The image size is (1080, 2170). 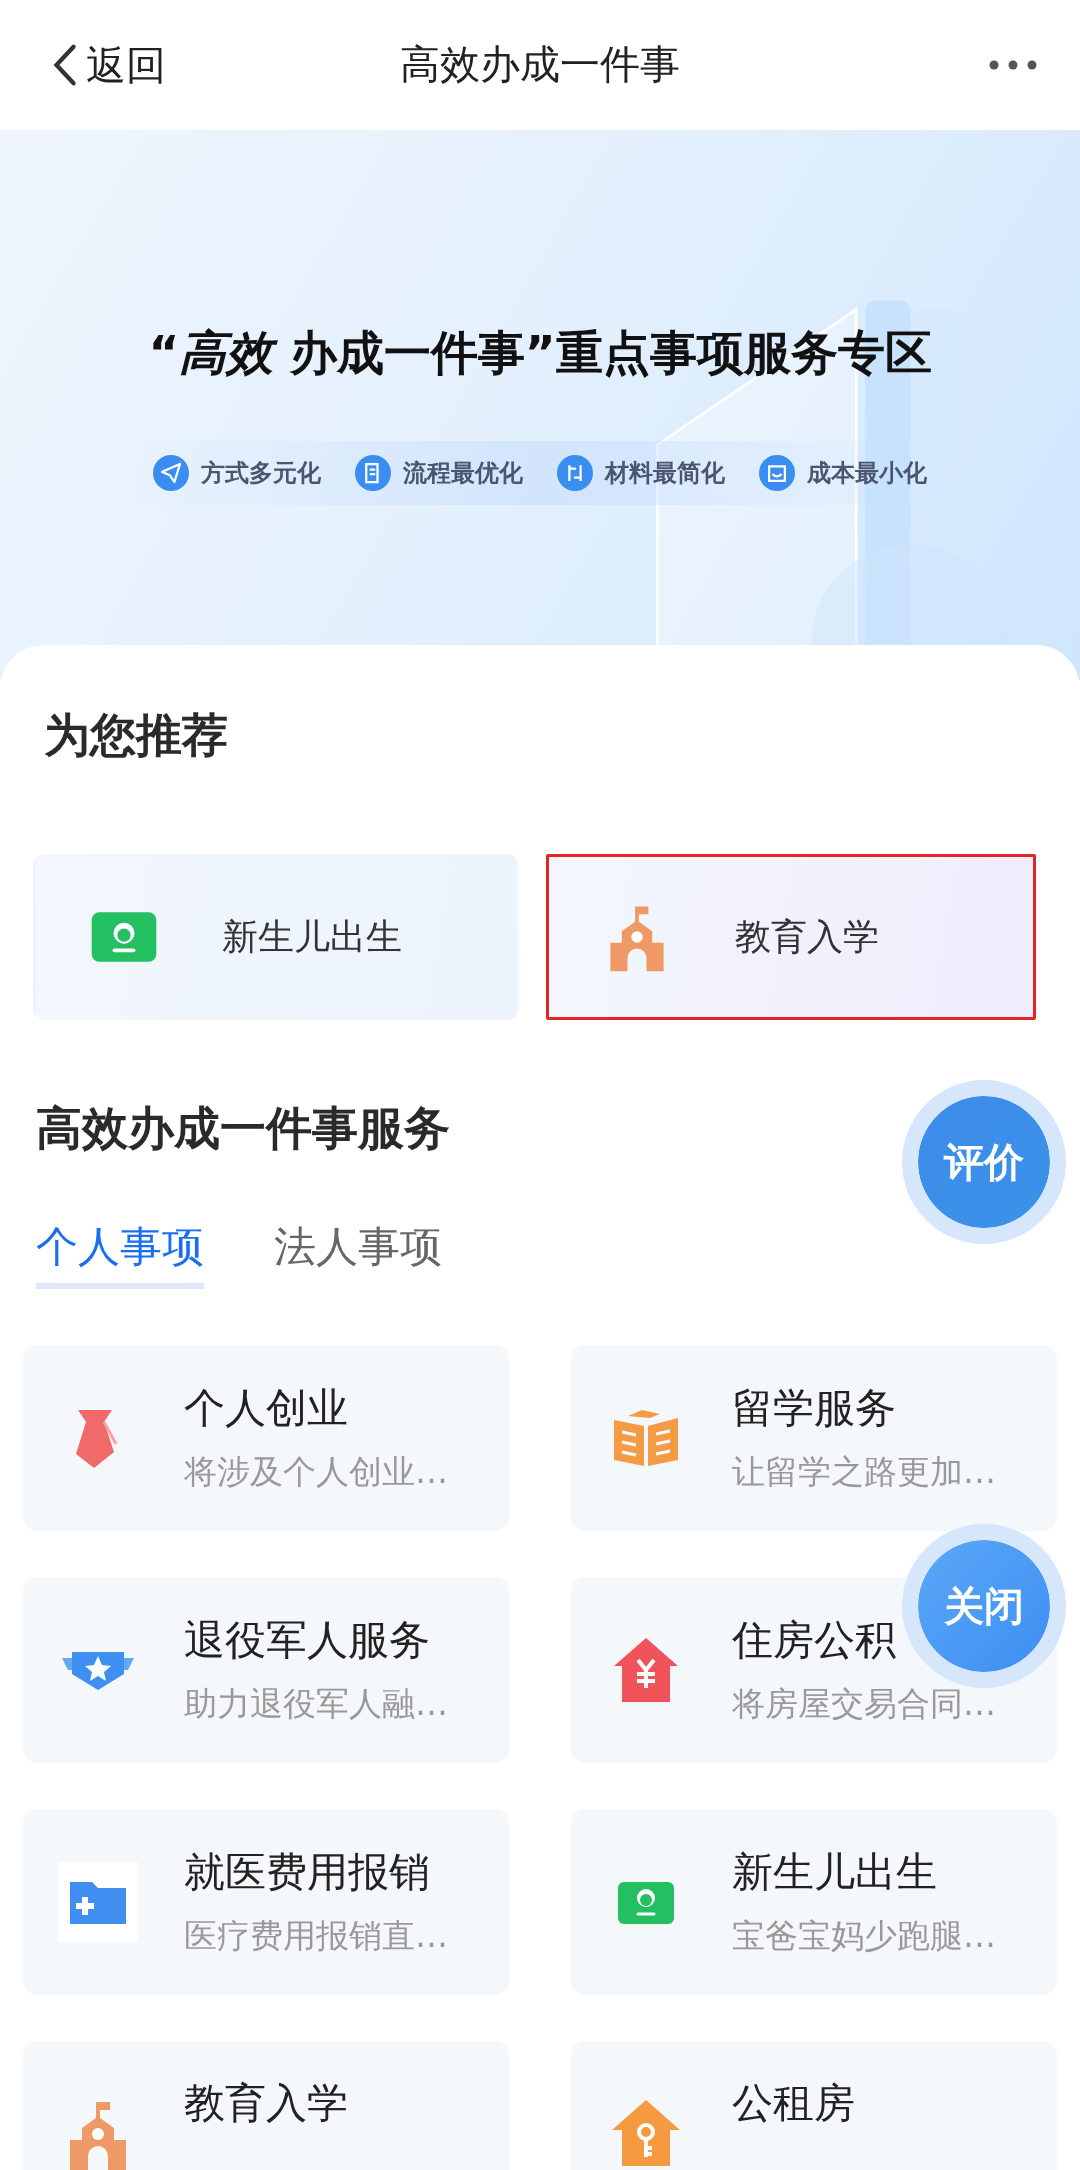 What do you see at coordinates (540, 64) in the screenshot?
I see `page-title: 高效办成一件事` at bounding box center [540, 64].